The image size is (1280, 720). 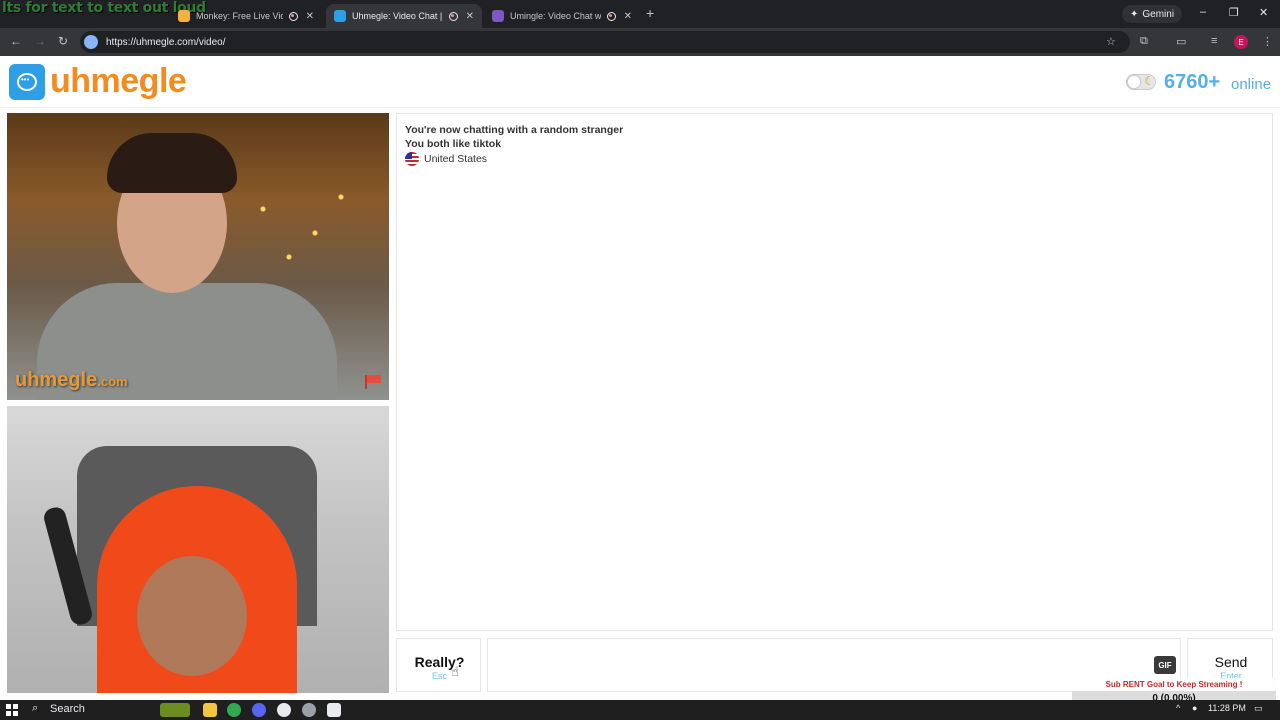 What do you see at coordinates (192, 616) in the screenshot?
I see `self-face` at bounding box center [192, 616].